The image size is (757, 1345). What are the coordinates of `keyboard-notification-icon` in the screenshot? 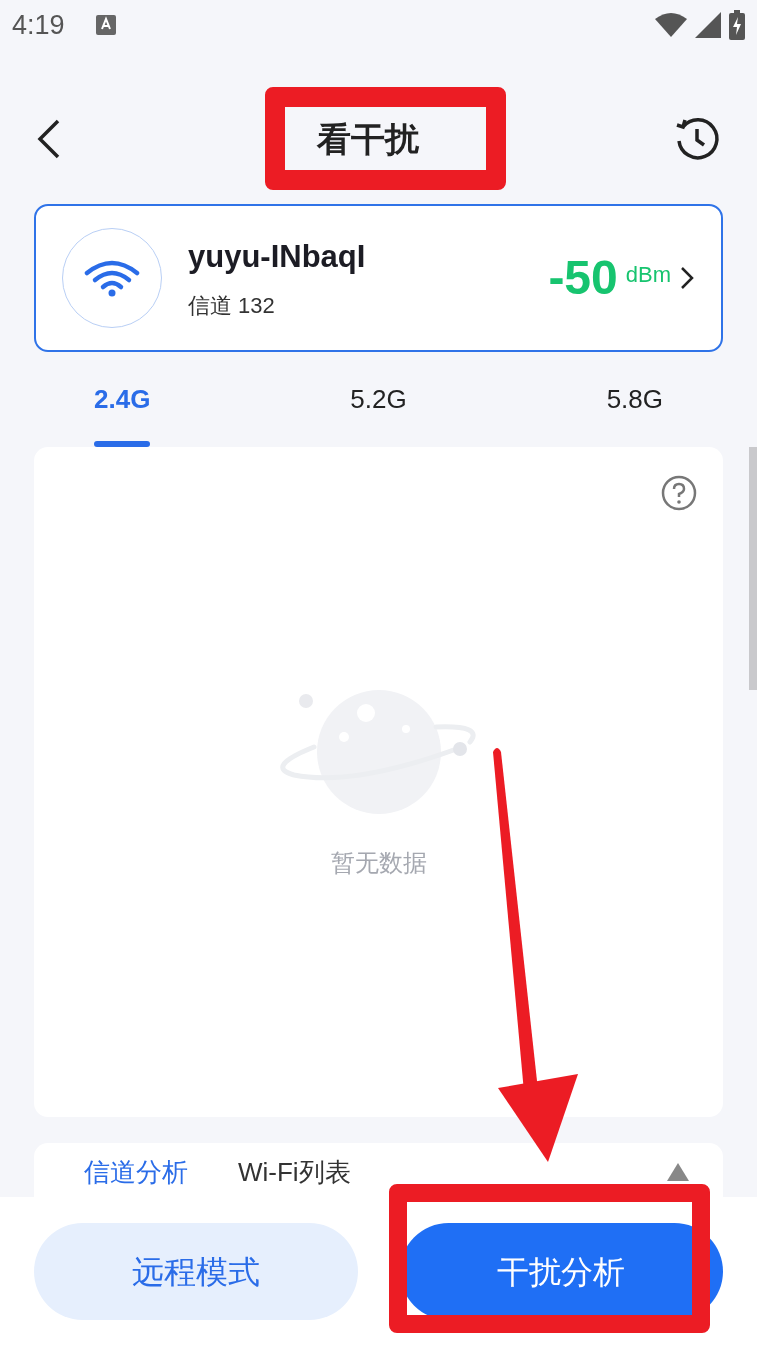 It's located at (105, 25).